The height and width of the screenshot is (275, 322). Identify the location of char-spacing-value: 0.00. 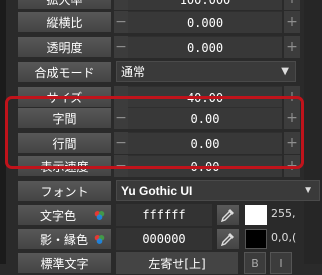
(205, 118).